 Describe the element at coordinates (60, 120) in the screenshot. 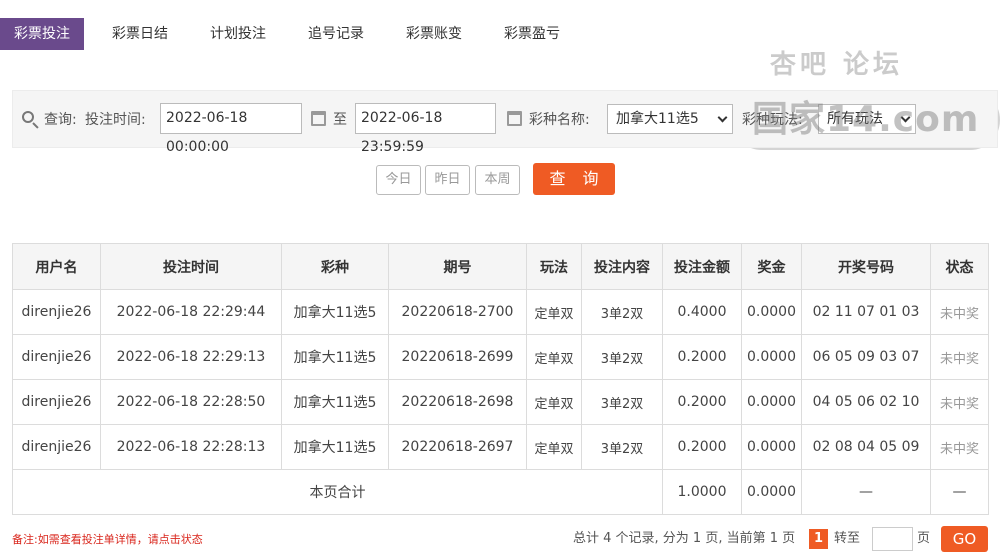

I see `query-label: 查询:` at that location.